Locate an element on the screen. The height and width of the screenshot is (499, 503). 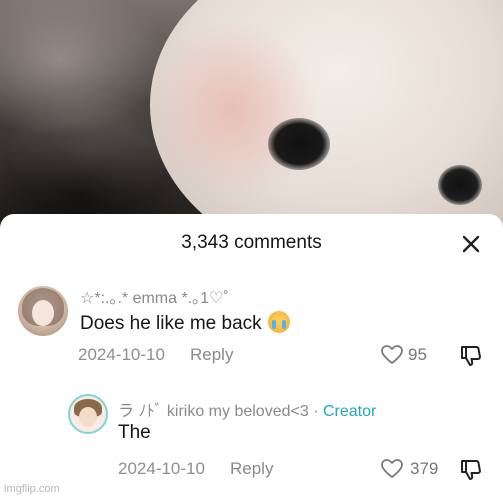
watermark: imgflip.com is located at coordinates (32, 489).